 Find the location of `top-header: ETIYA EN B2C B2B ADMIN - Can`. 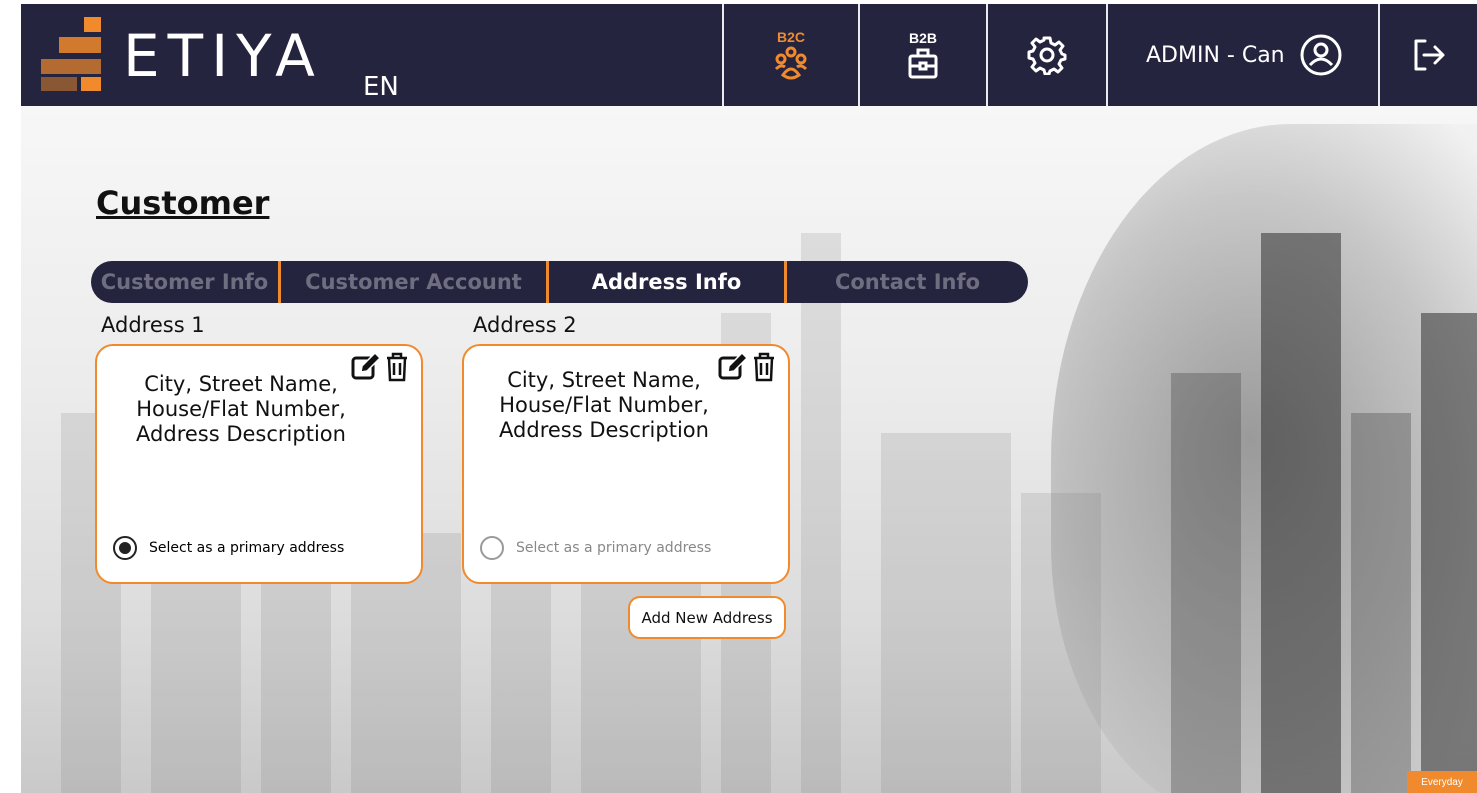

top-header: ETIYA EN B2C B2B ADMIN - Can is located at coordinates (749, 55).